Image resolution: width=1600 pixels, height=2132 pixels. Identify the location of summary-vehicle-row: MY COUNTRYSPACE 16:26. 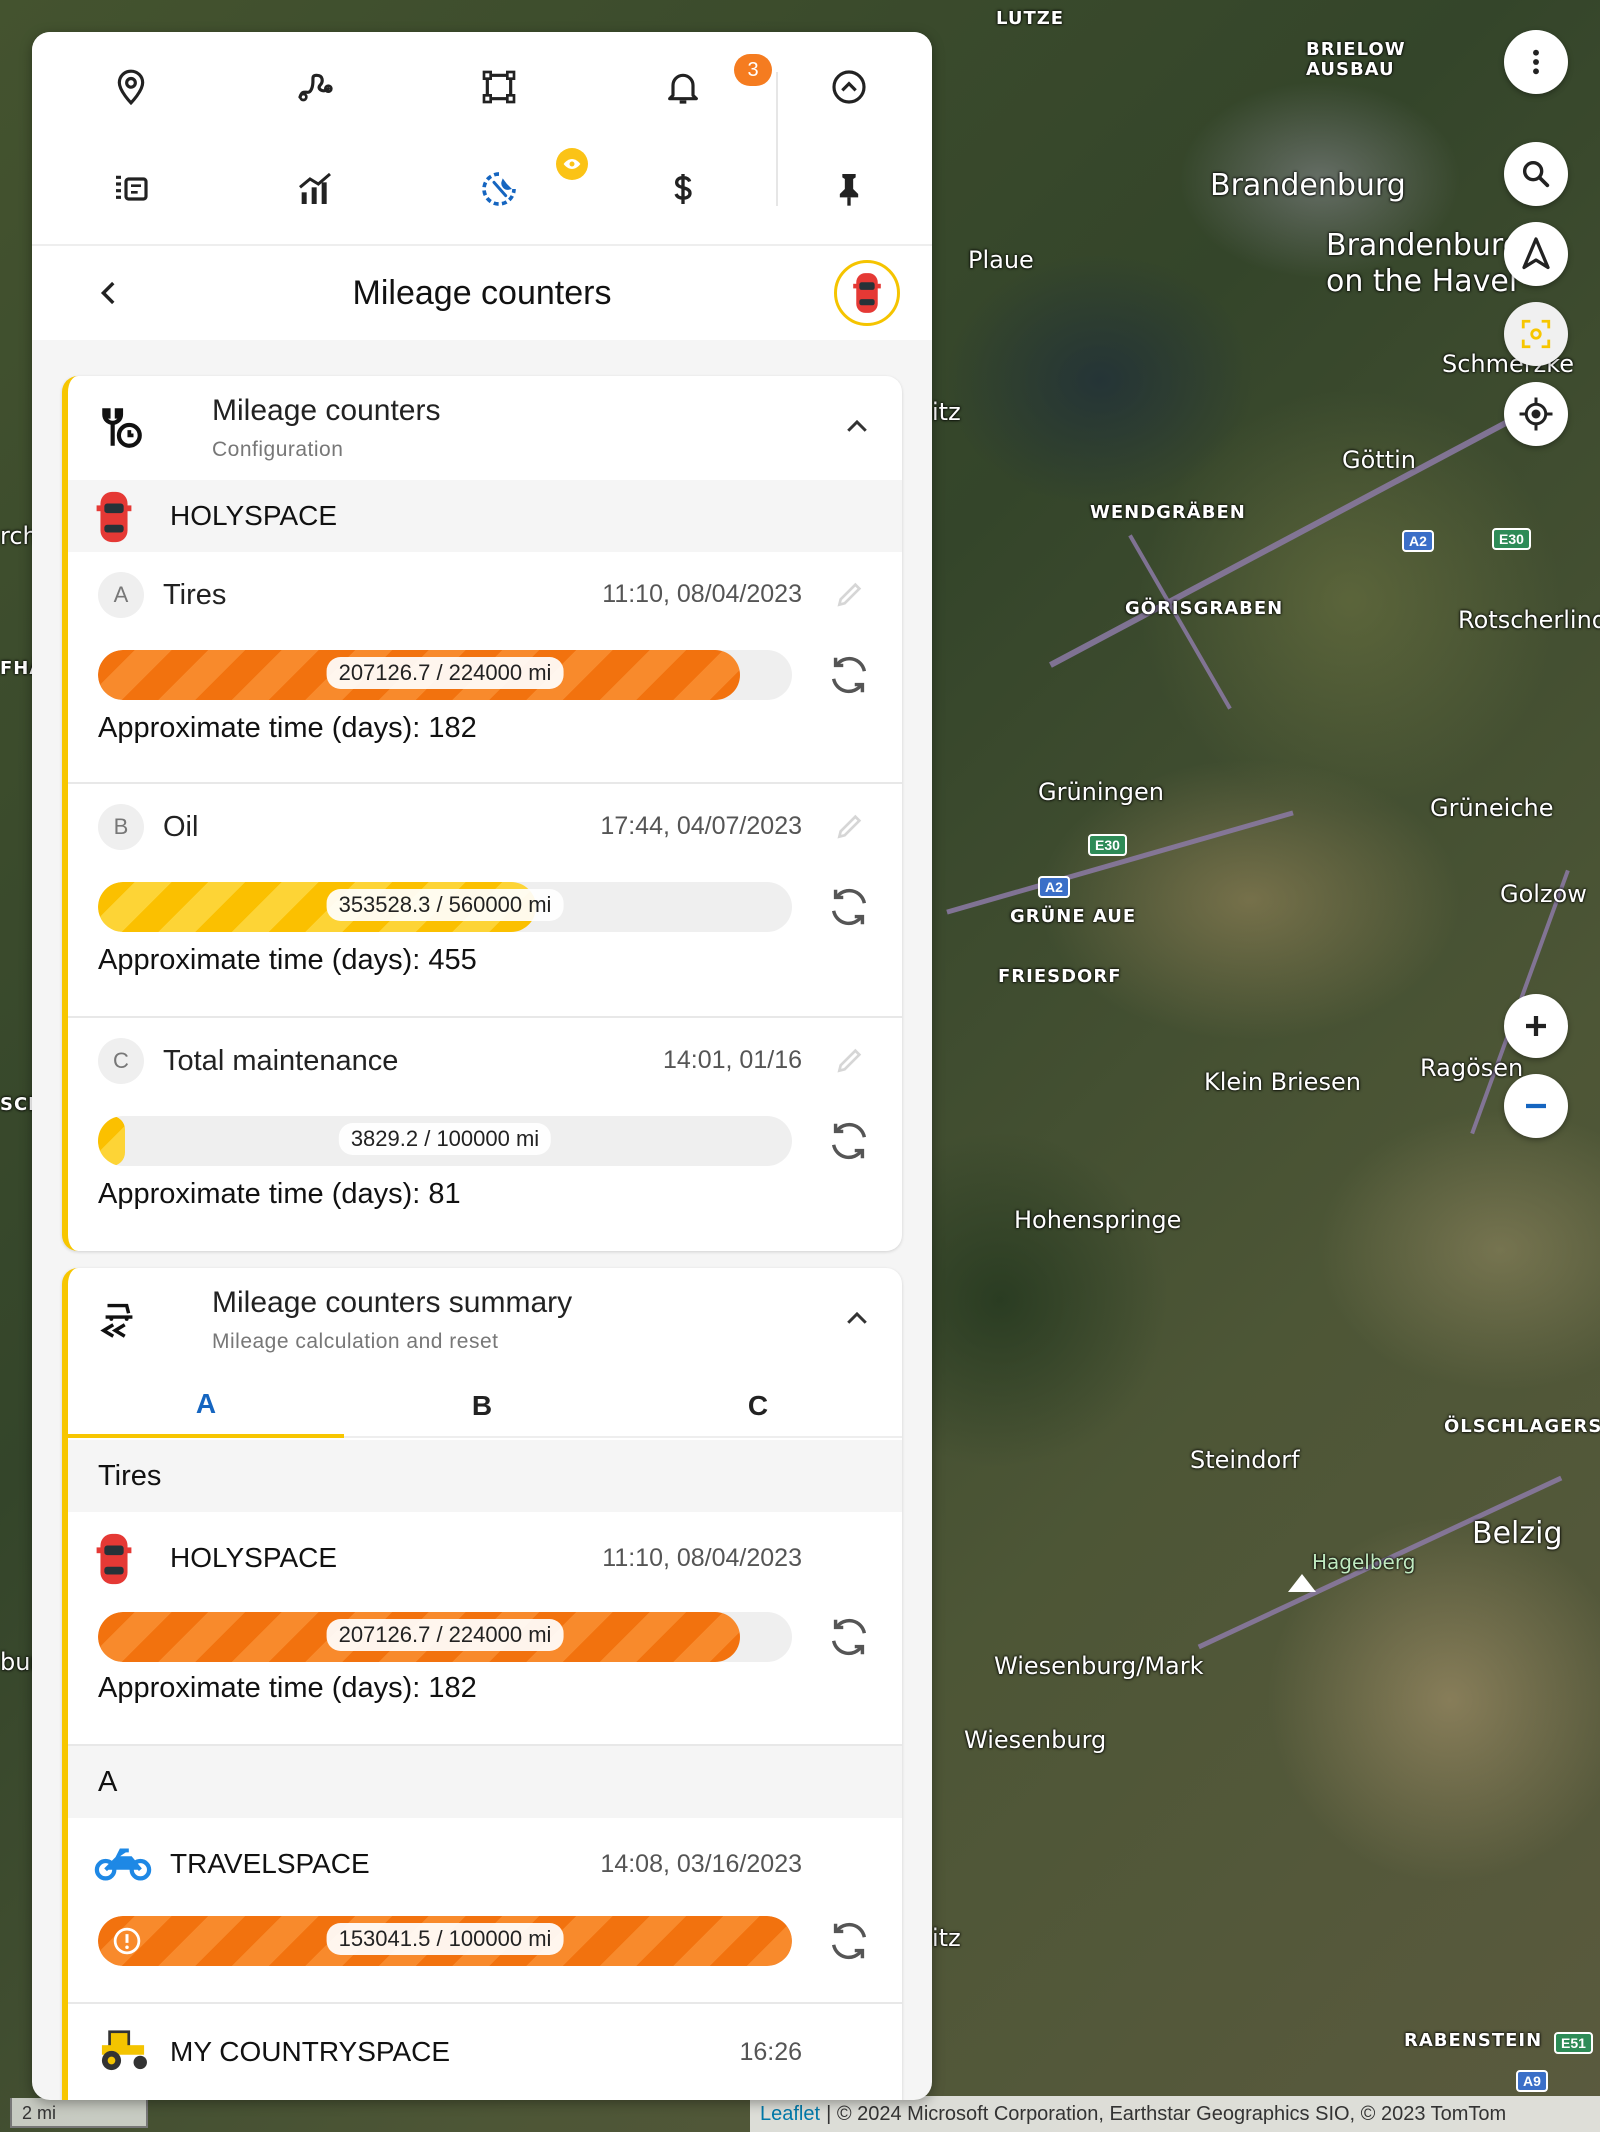
(485, 2052).